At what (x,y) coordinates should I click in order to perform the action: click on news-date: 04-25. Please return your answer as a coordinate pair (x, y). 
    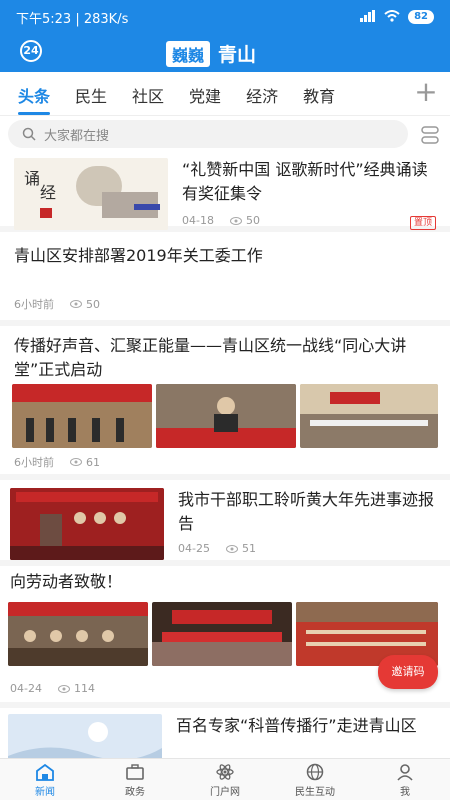
    Looking at the image, I should click on (194, 548).